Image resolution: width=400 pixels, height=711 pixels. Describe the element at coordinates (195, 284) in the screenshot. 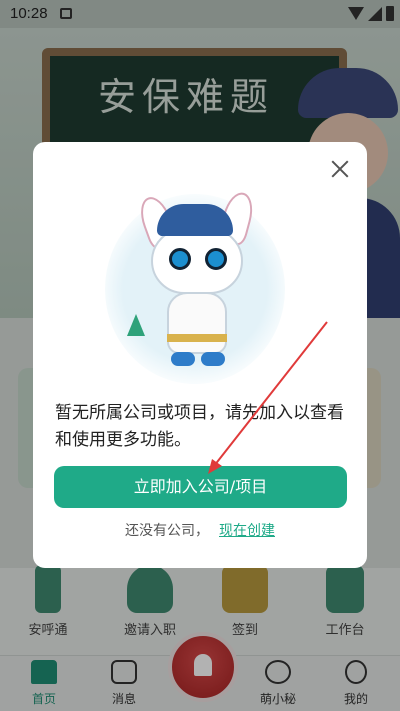

I see `police-dog-mascot` at that location.